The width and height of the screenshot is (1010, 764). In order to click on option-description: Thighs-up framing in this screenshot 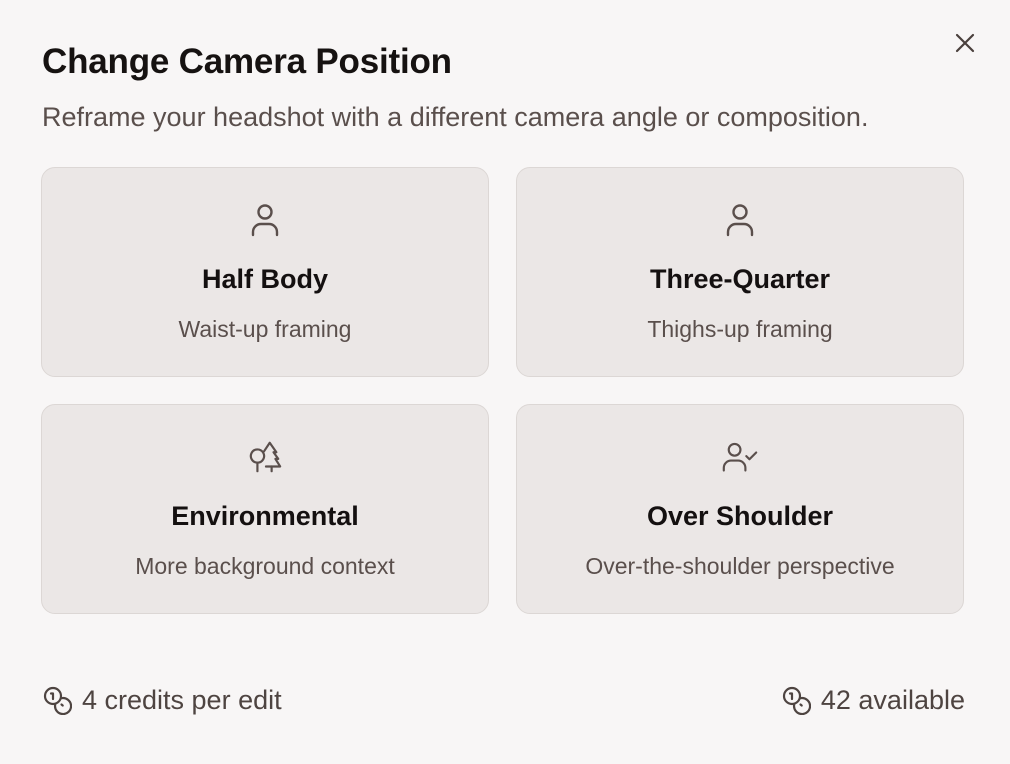, I will do `click(740, 329)`.